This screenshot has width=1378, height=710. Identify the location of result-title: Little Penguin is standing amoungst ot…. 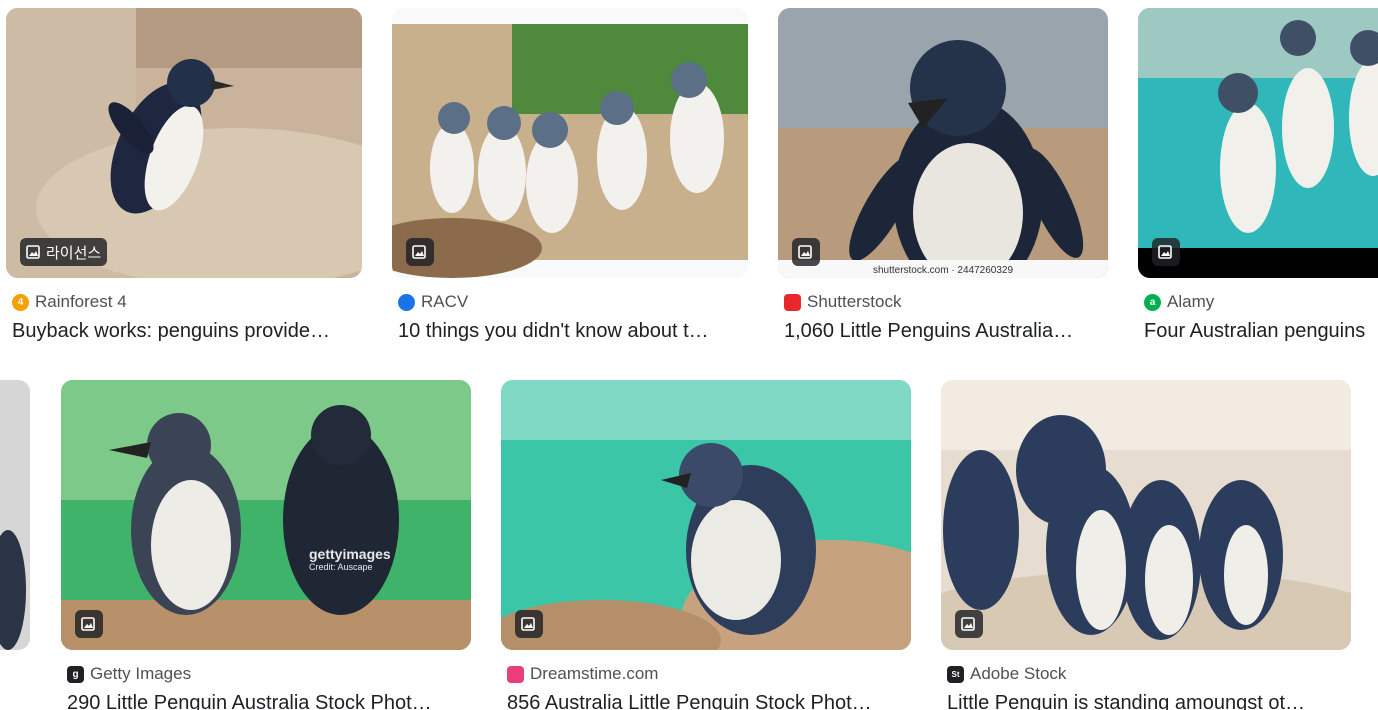
(1149, 701).